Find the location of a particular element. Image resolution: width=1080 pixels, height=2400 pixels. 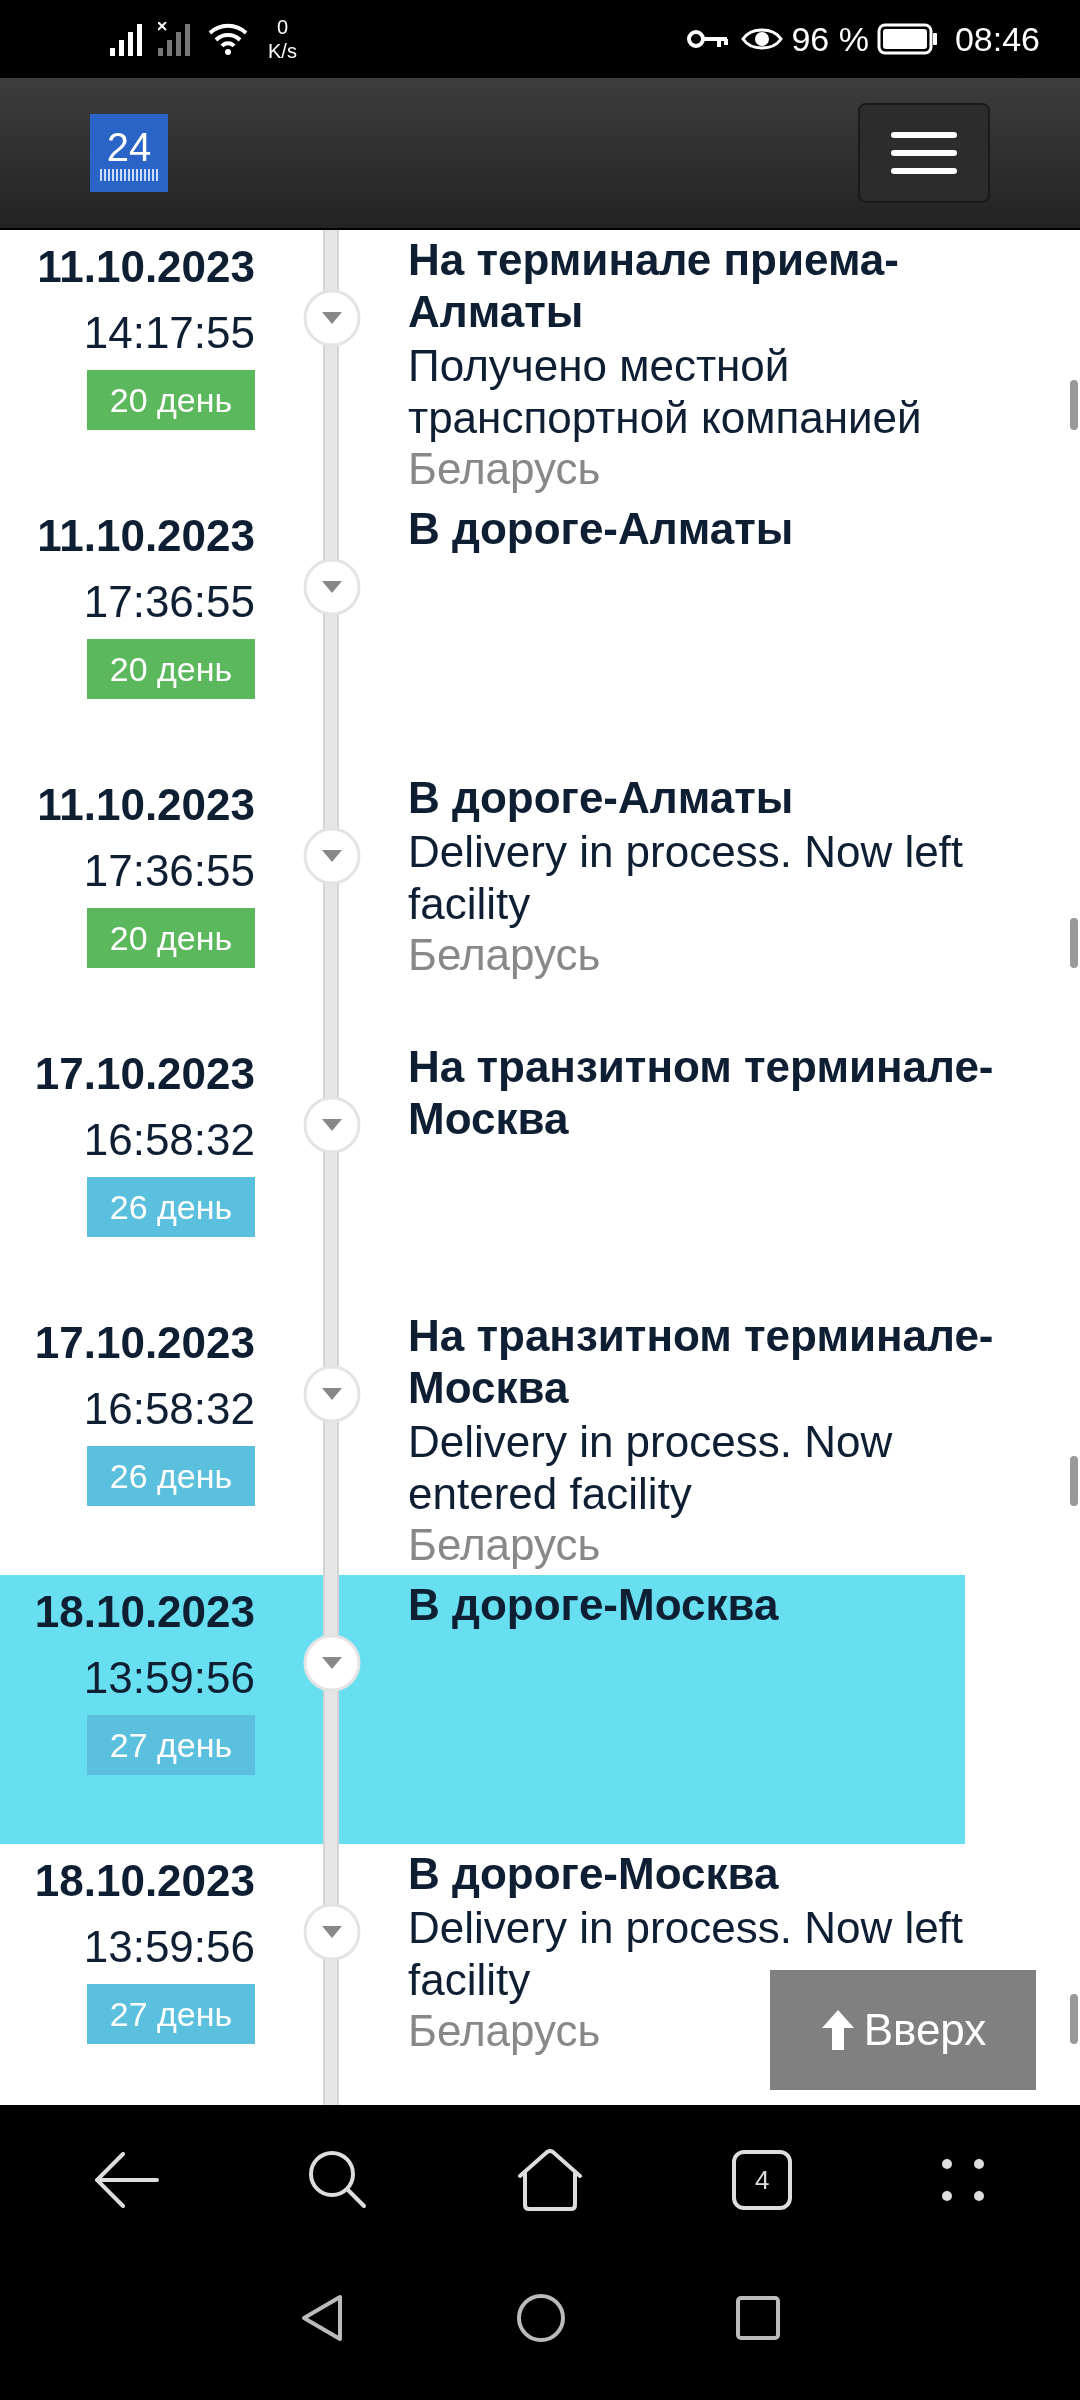

arrow-up-icon is located at coordinates (837, 2030).